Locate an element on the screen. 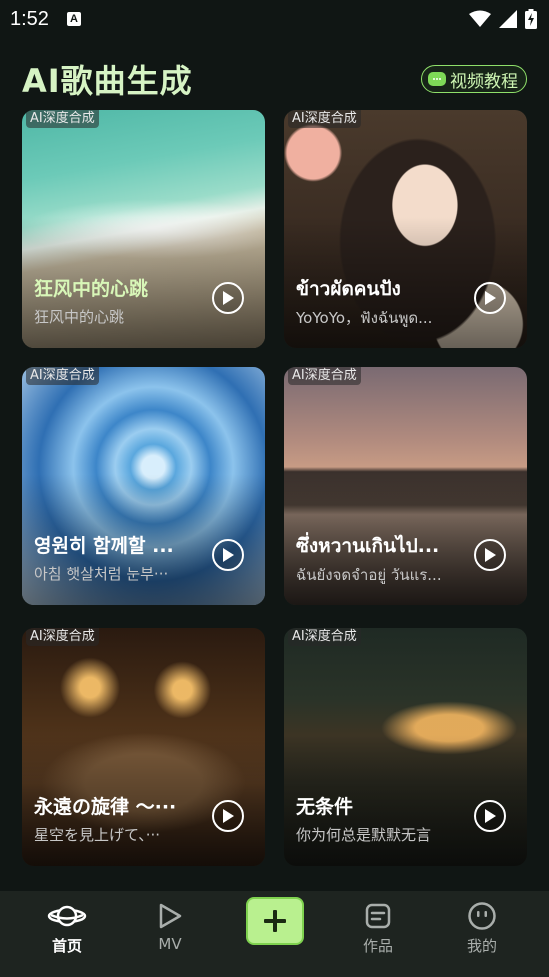 Image resolution: width=549 pixels, height=977 pixels. plus-icon is located at coordinates (275, 921).